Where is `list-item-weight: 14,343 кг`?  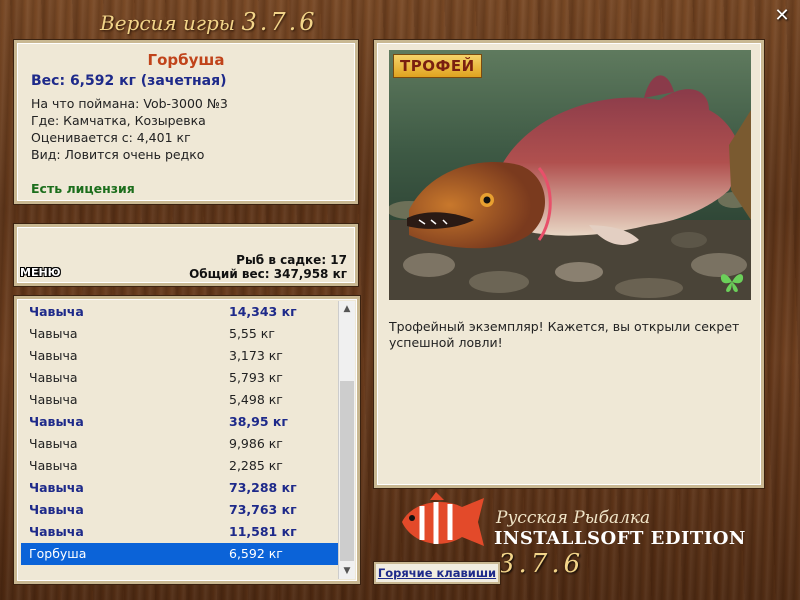 list-item-weight: 14,343 кг is located at coordinates (263, 311).